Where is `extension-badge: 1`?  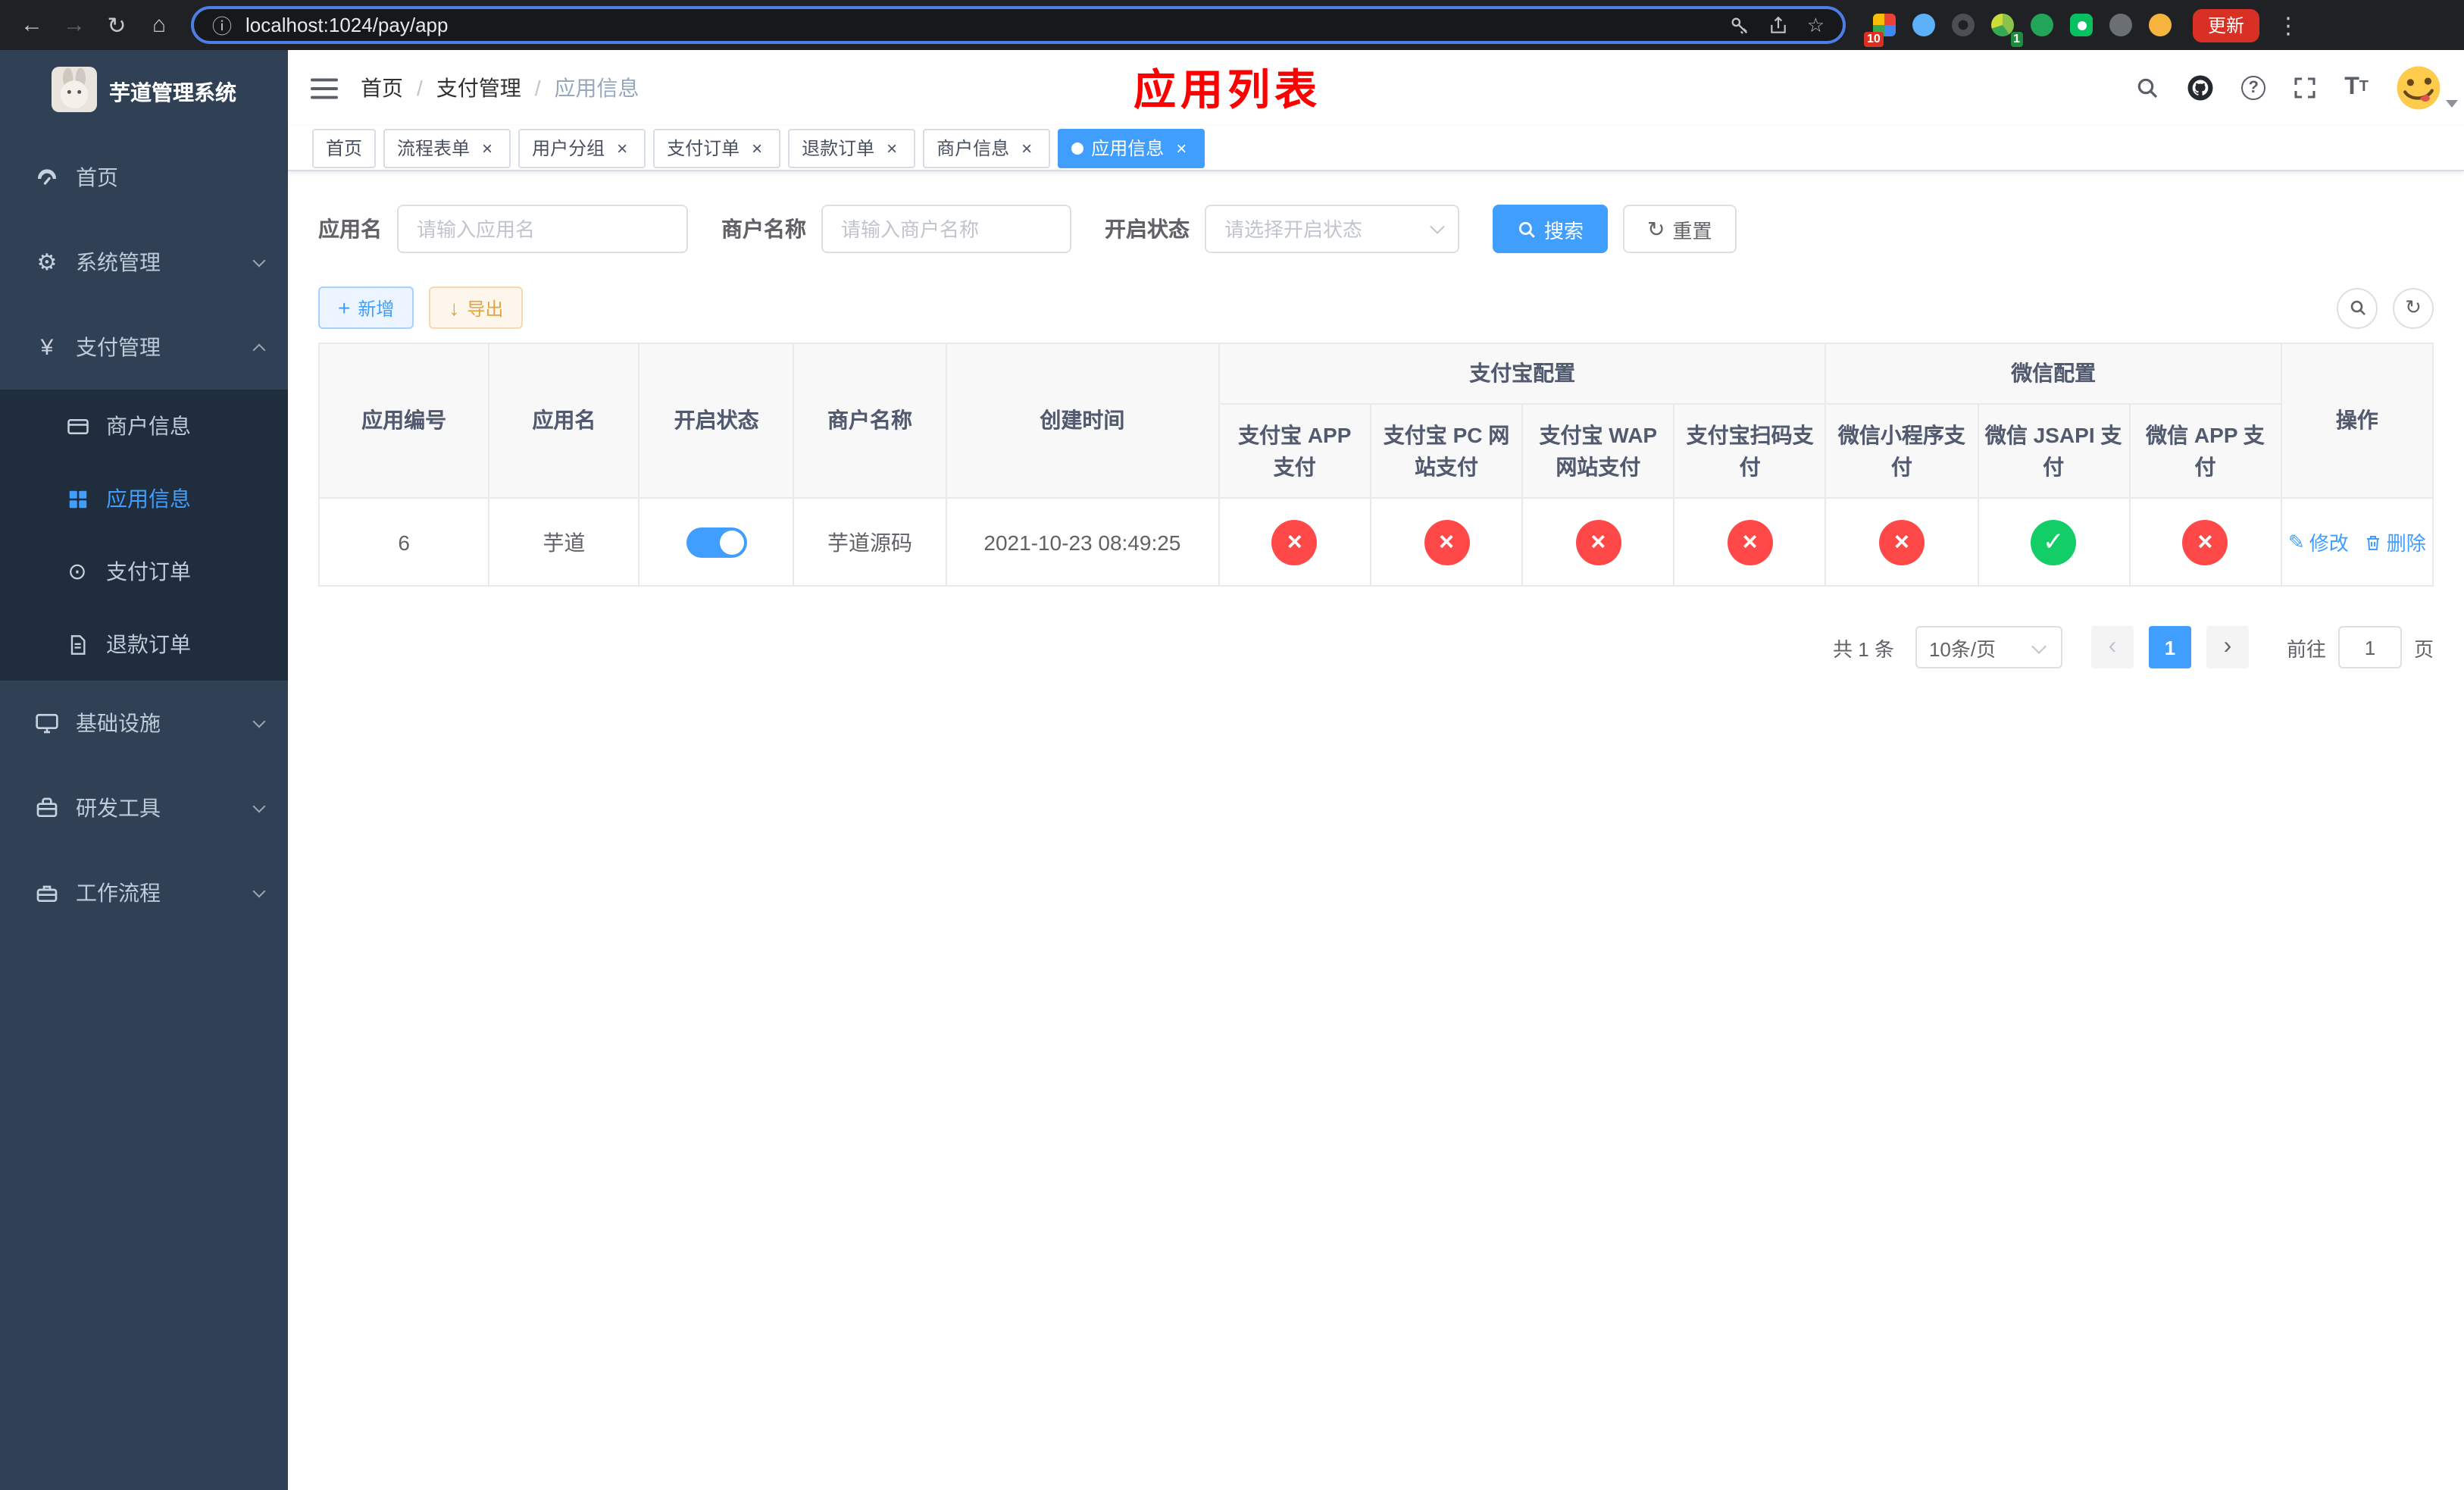 extension-badge: 1 is located at coordinates (2016, 39).